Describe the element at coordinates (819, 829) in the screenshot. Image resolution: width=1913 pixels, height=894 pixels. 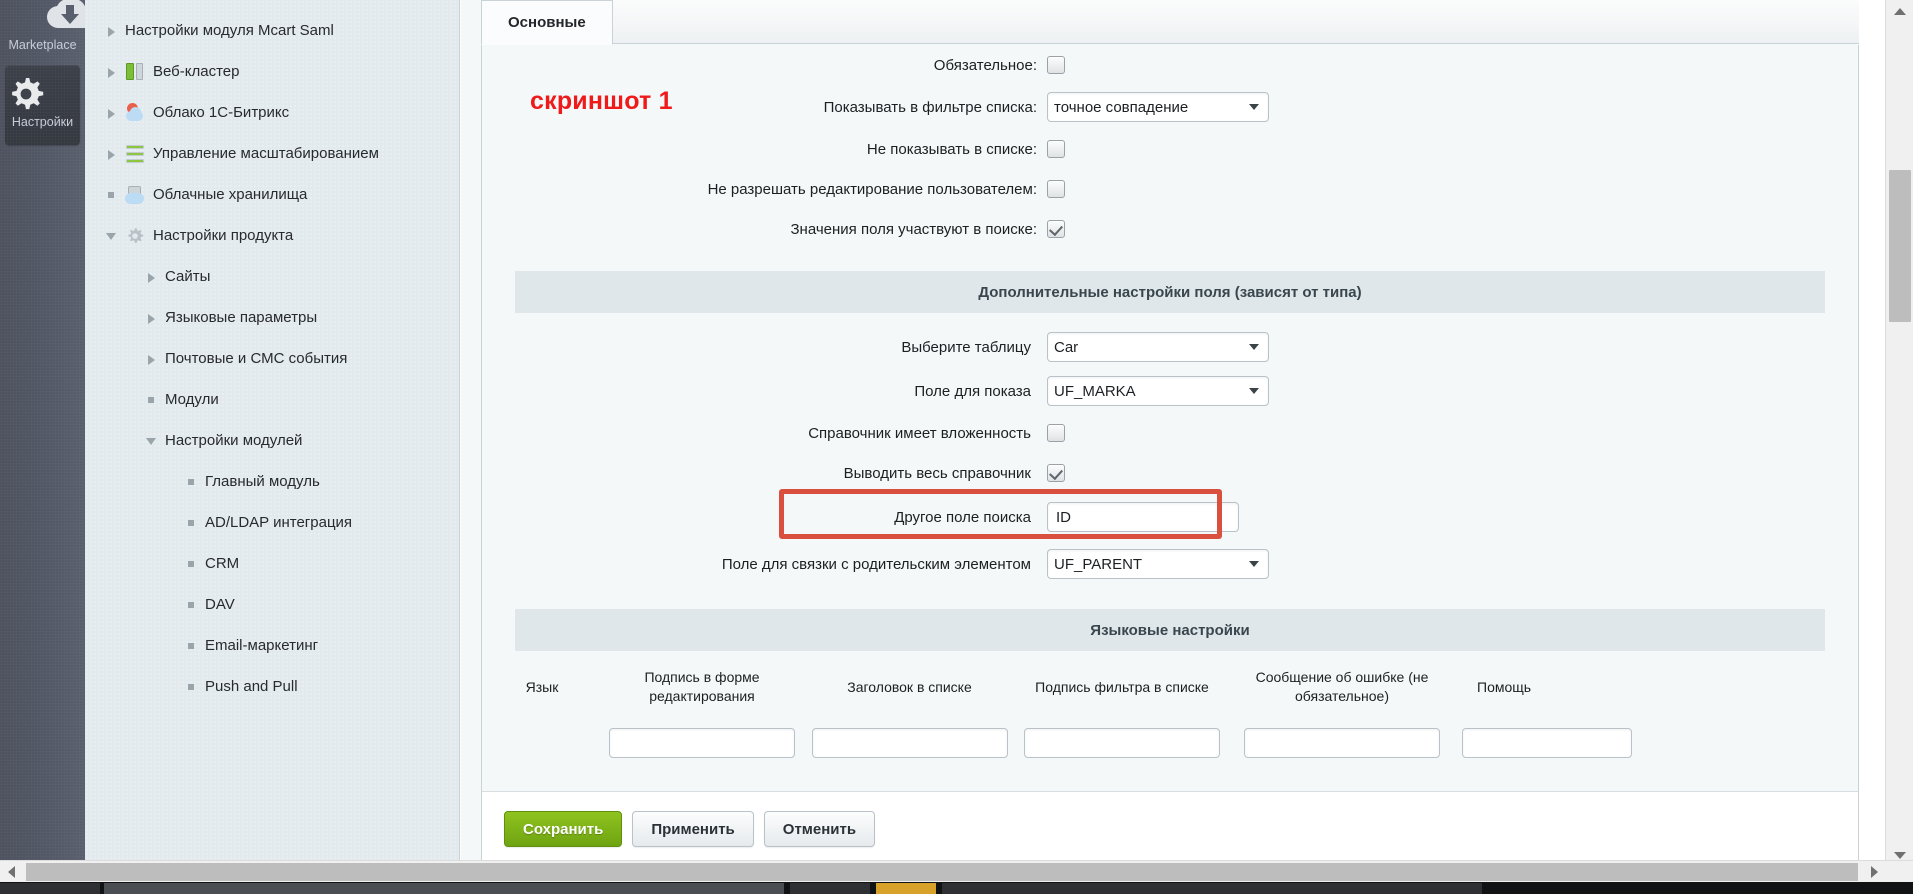
I see `cancel-button: Отменить` at that location.